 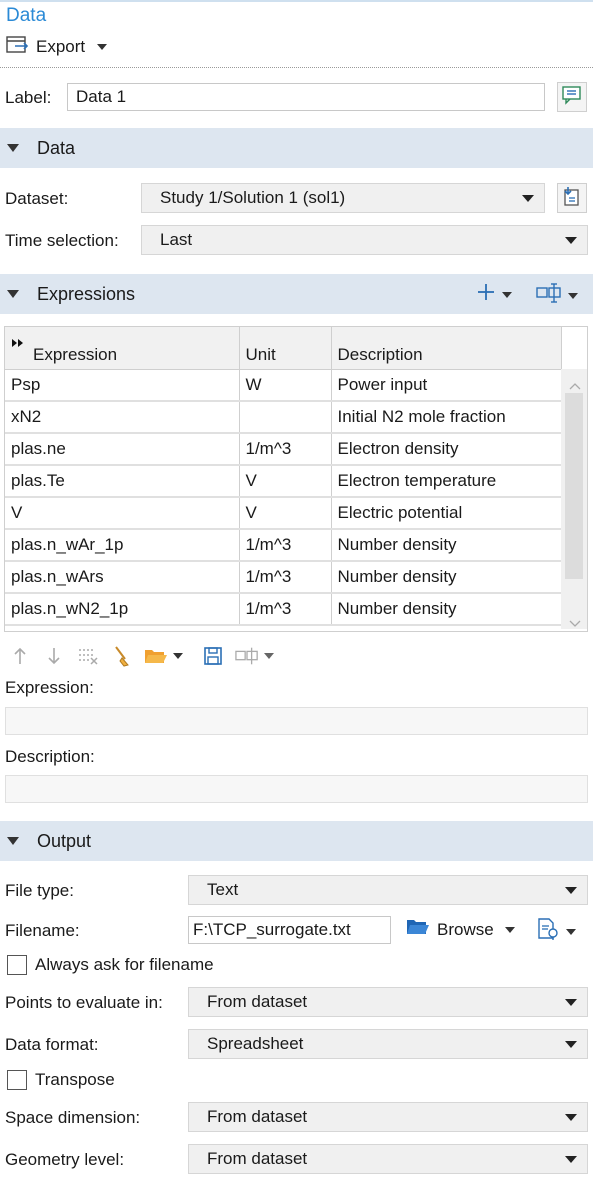 I want to click on replace-expression-button, so click(x=557, y=295).